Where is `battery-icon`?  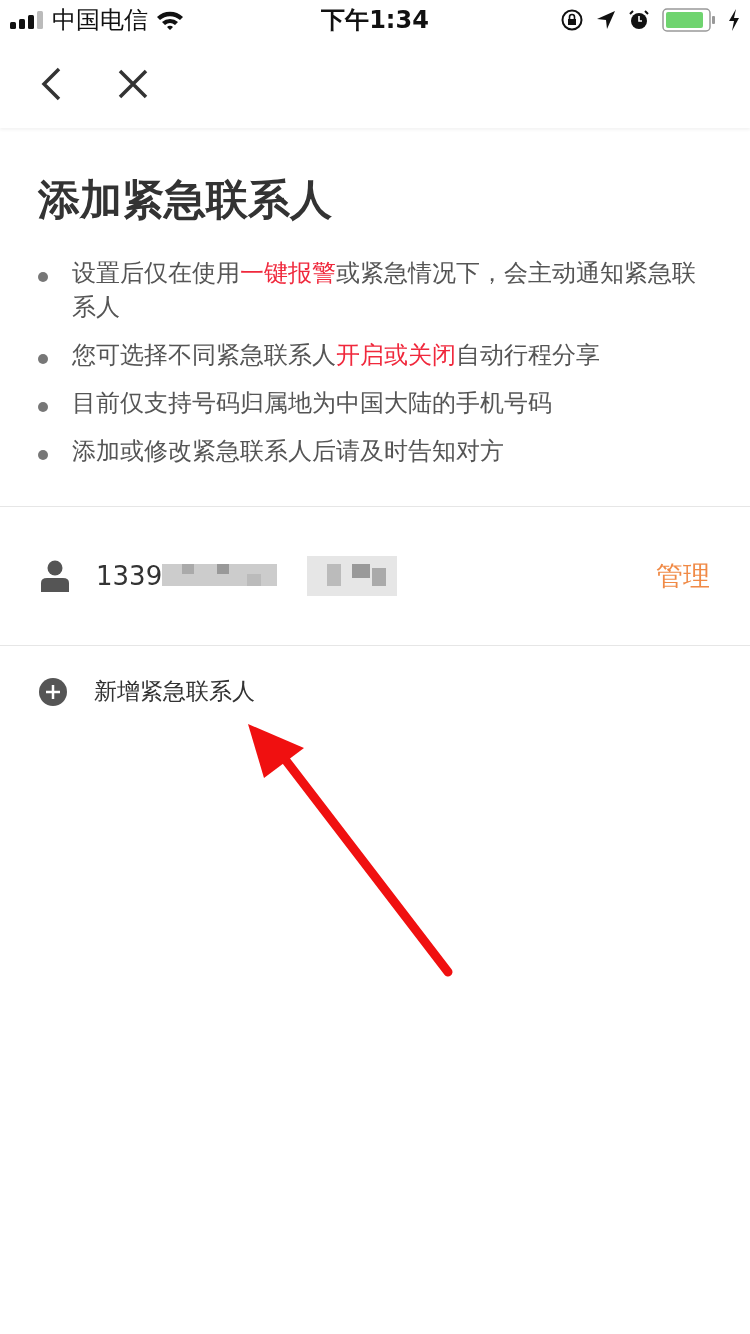
battery-icon is located at coordinates (689, 20).